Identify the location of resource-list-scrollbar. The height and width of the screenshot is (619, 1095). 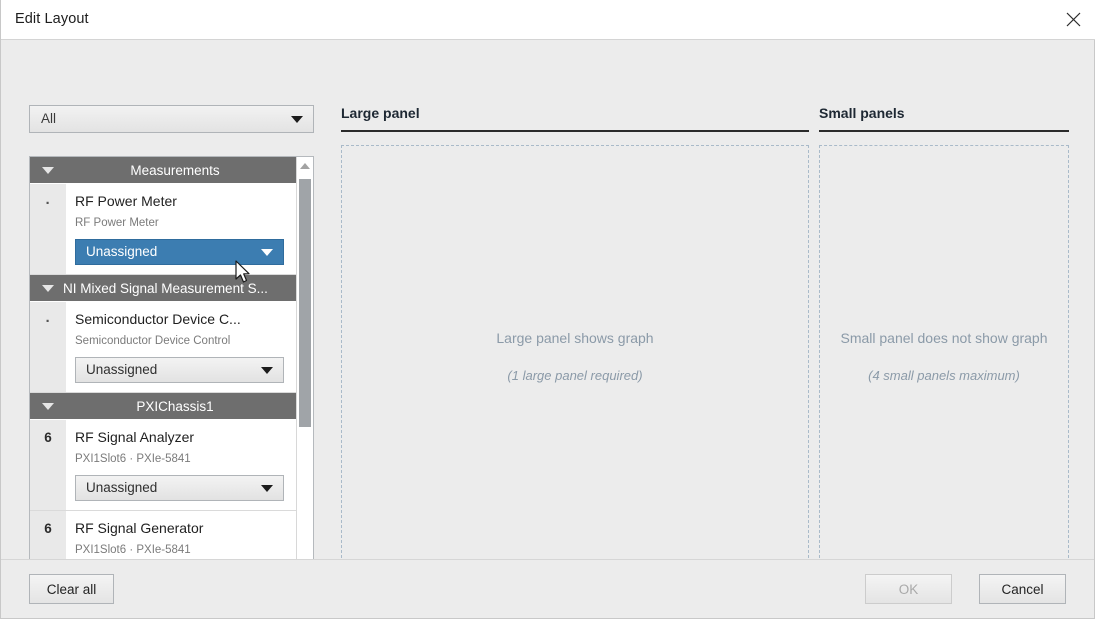
(304, 365).